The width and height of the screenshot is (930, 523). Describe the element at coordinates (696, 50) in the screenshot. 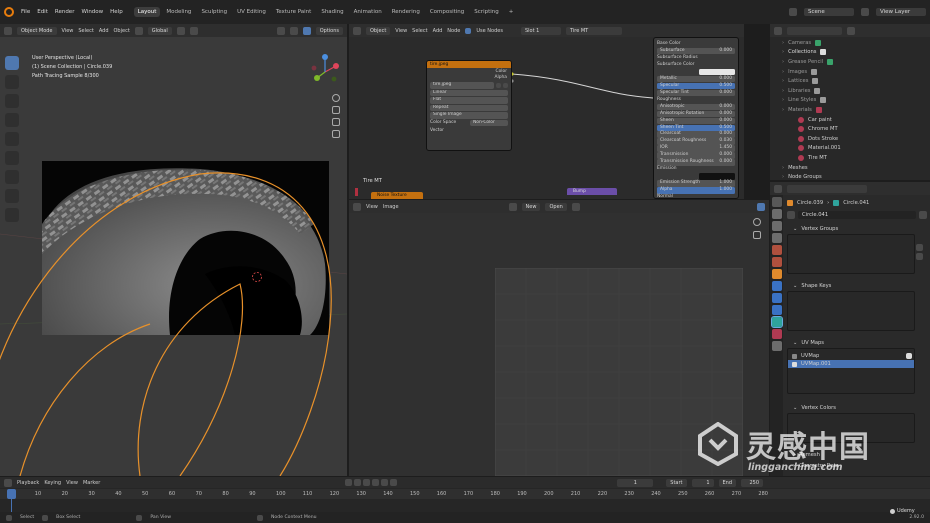

I see `bsdf-input-row: Subsurface 0.000` at that location.